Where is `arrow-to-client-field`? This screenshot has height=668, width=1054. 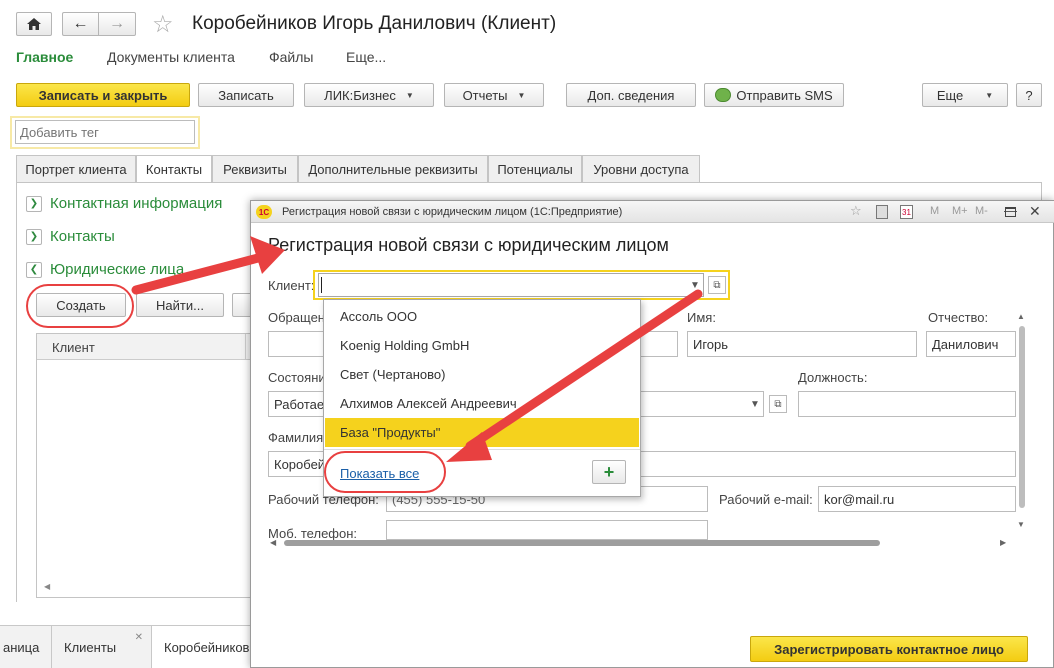
arrow-to-client-field is located at coordinates (197, 274).